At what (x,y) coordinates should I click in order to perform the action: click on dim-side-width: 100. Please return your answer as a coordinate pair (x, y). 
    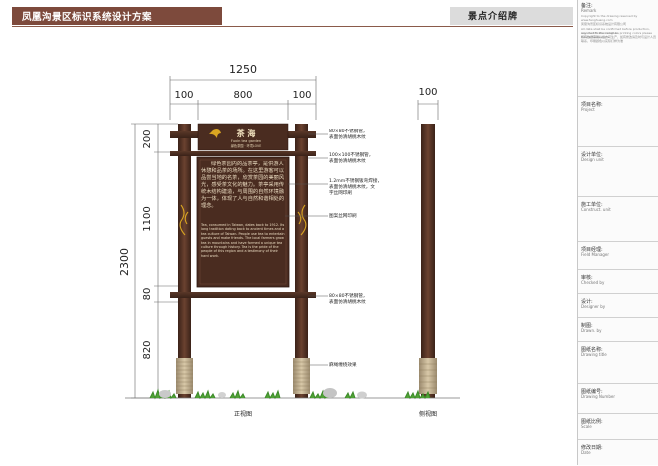
    Looking at the image, I should click on (427, 92).